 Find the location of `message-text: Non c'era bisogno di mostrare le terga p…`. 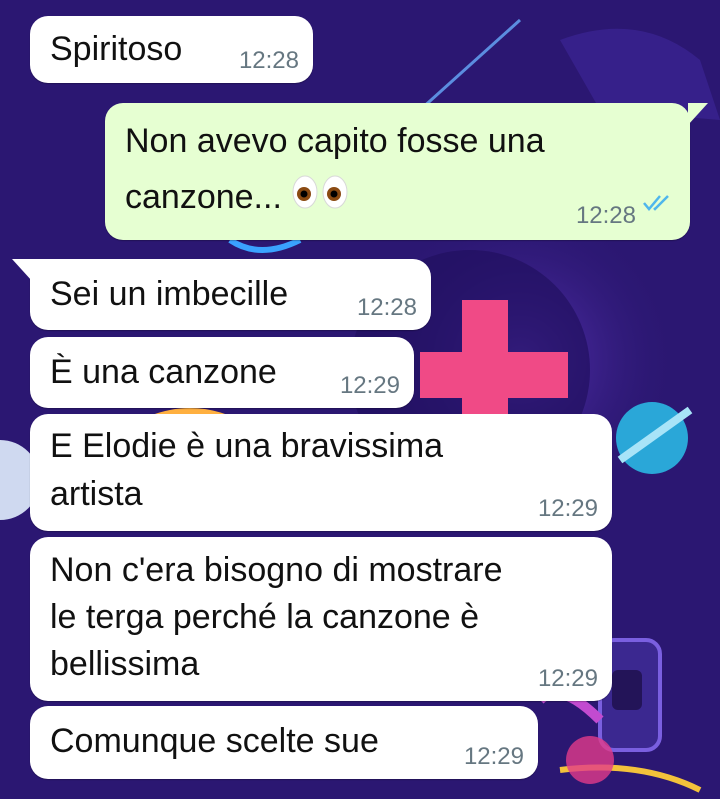

message-text: Non c'era bisogno di mostrare le terga p… is located at coordinates (276, 617).